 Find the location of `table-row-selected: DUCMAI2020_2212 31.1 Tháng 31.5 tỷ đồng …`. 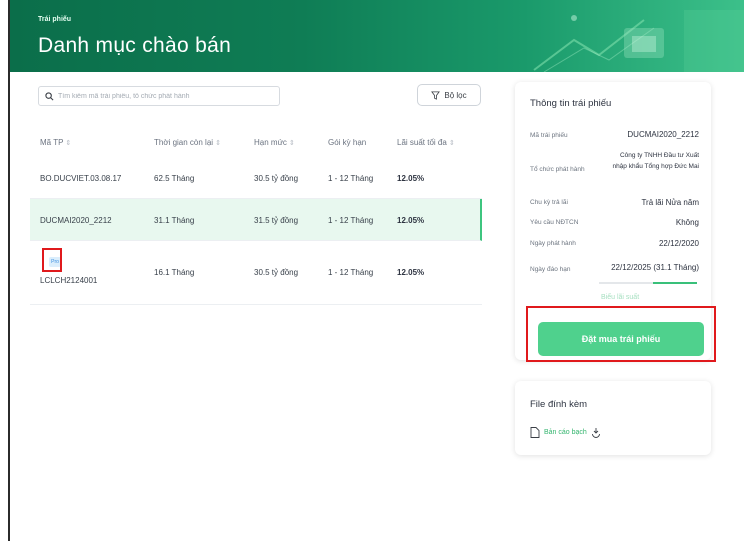

table-row-selected: DUCMAI2020_2212 31.1 Tháng 31.5 tỷ đồng … is located at coordinates (256, 220).